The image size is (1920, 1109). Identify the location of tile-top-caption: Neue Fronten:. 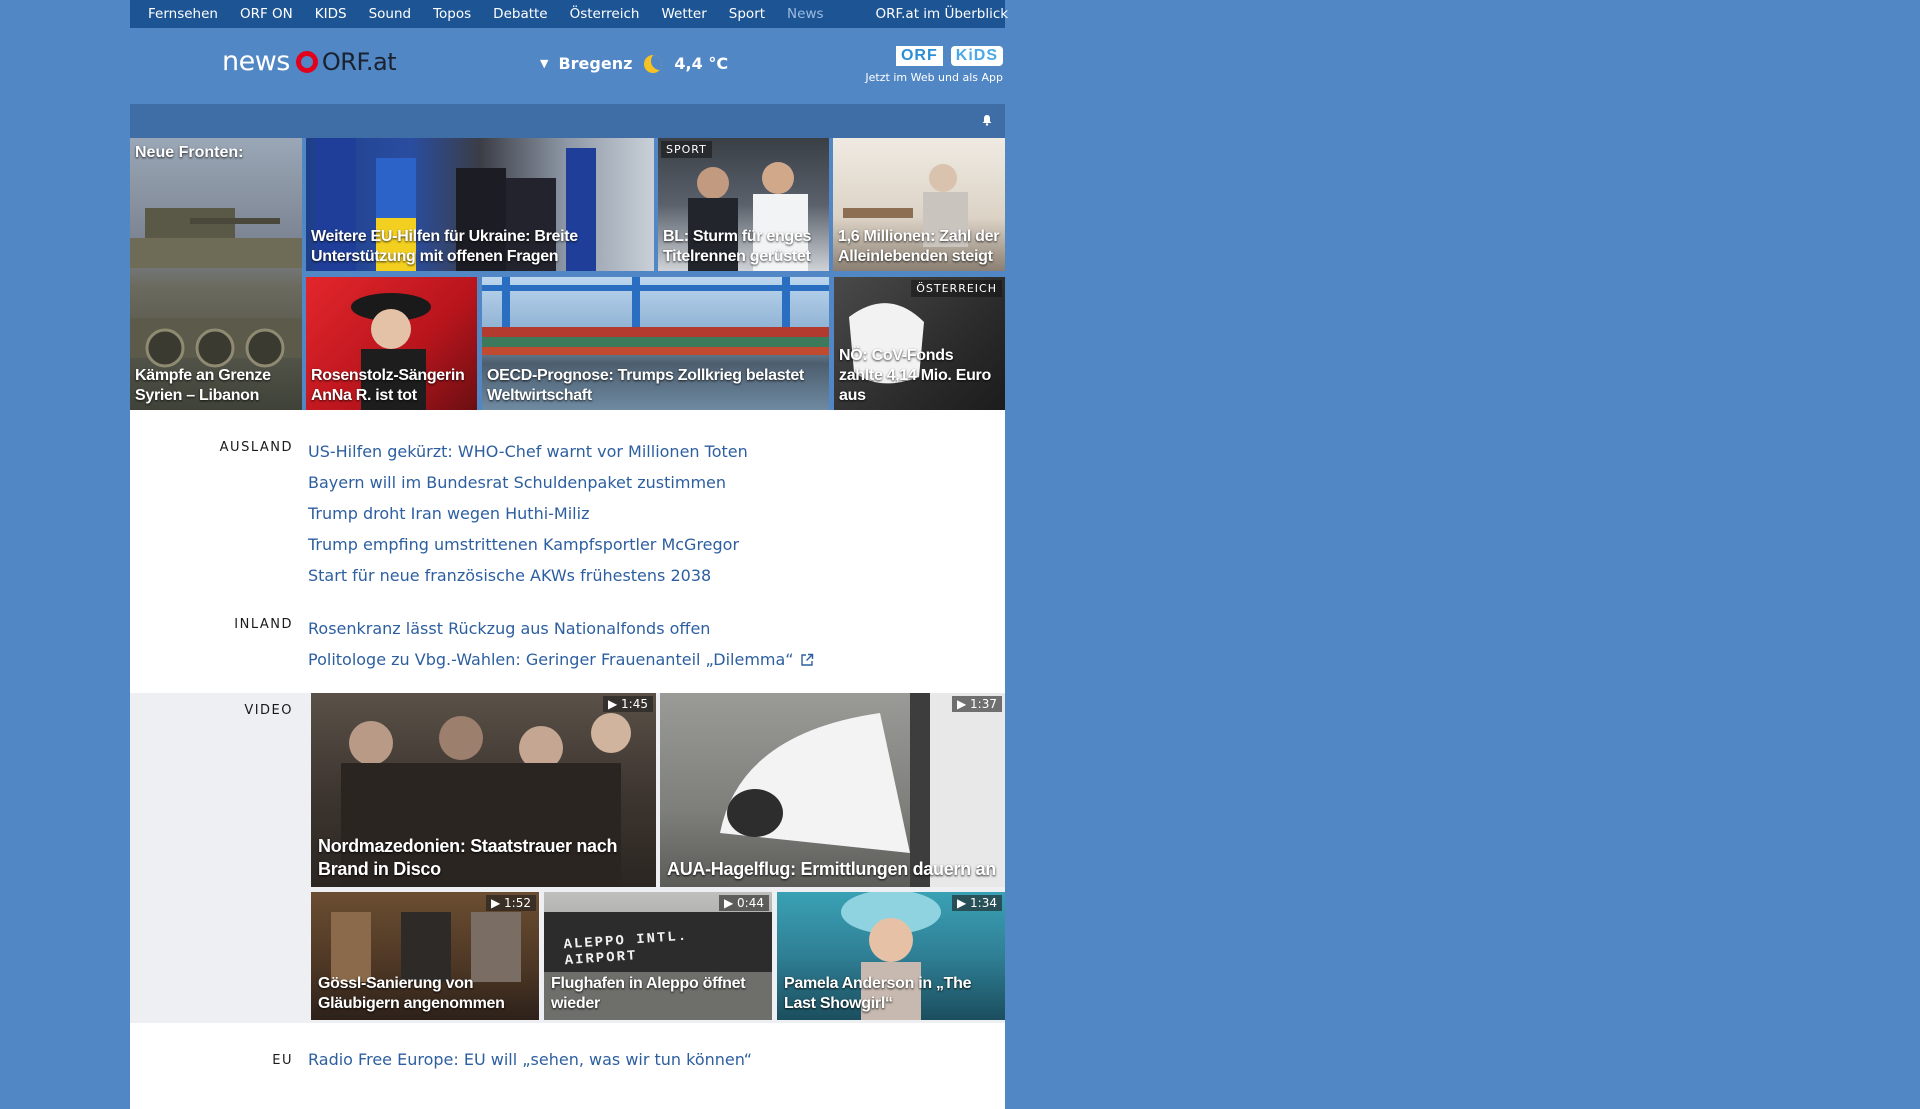
(189, 152).